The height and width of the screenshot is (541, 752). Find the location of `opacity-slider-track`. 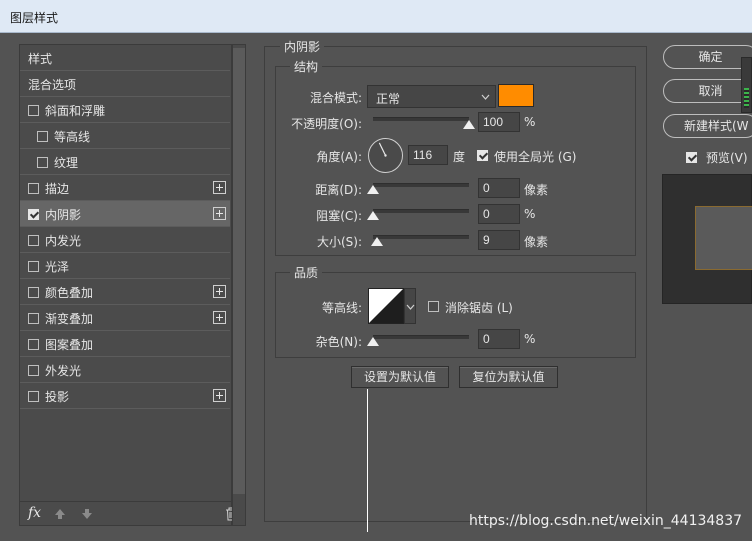

opacity-slider-track is located at coordinates (421, 119).